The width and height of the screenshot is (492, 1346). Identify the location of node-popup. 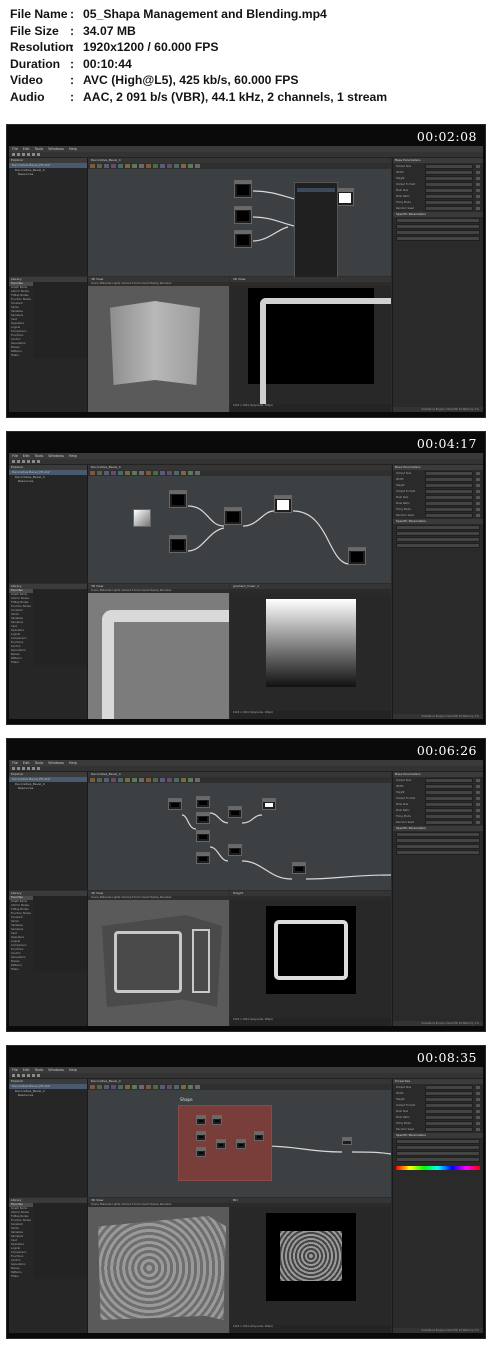
(316, 230).